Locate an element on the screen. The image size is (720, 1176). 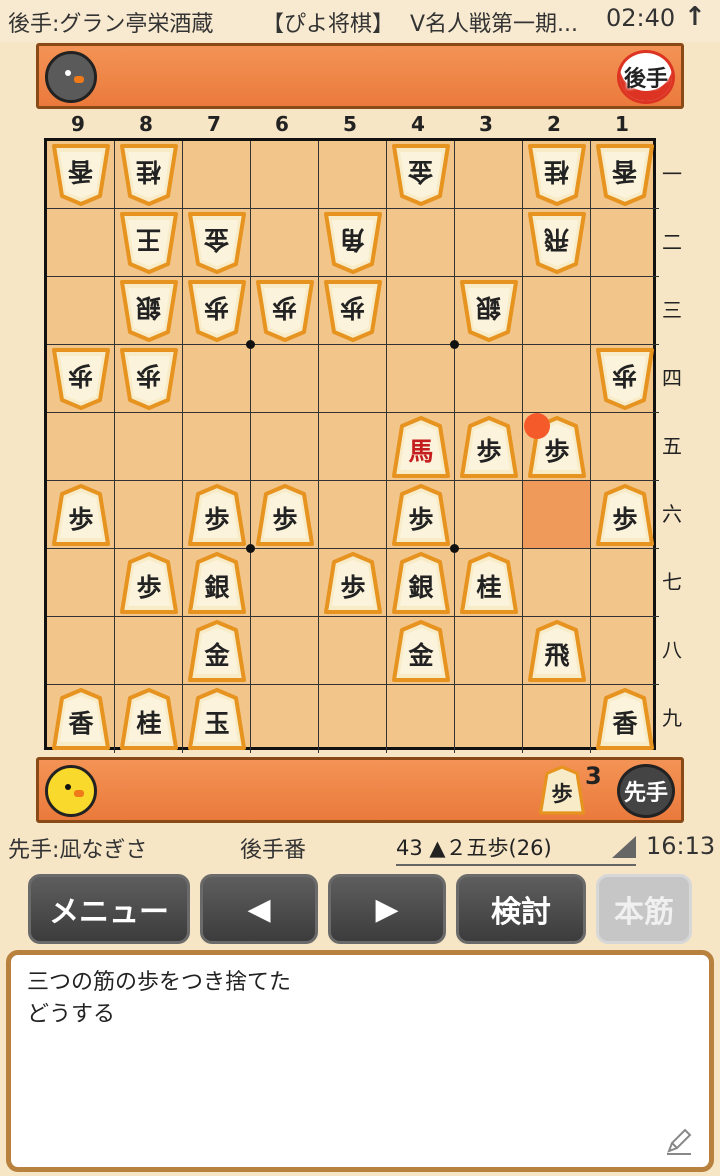
next-move-button: ▶ is located at coordinates (387, 909).